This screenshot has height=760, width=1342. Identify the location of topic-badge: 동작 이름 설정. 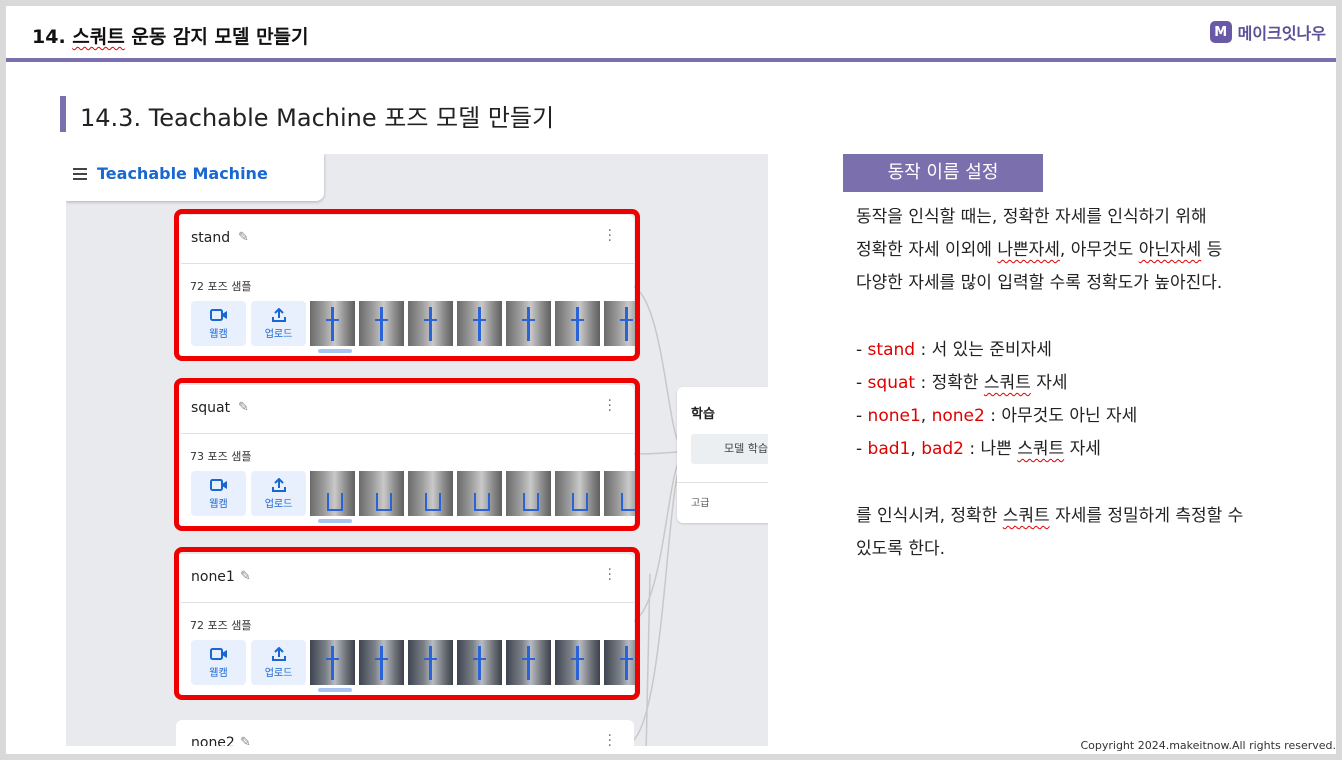
(943, 173).